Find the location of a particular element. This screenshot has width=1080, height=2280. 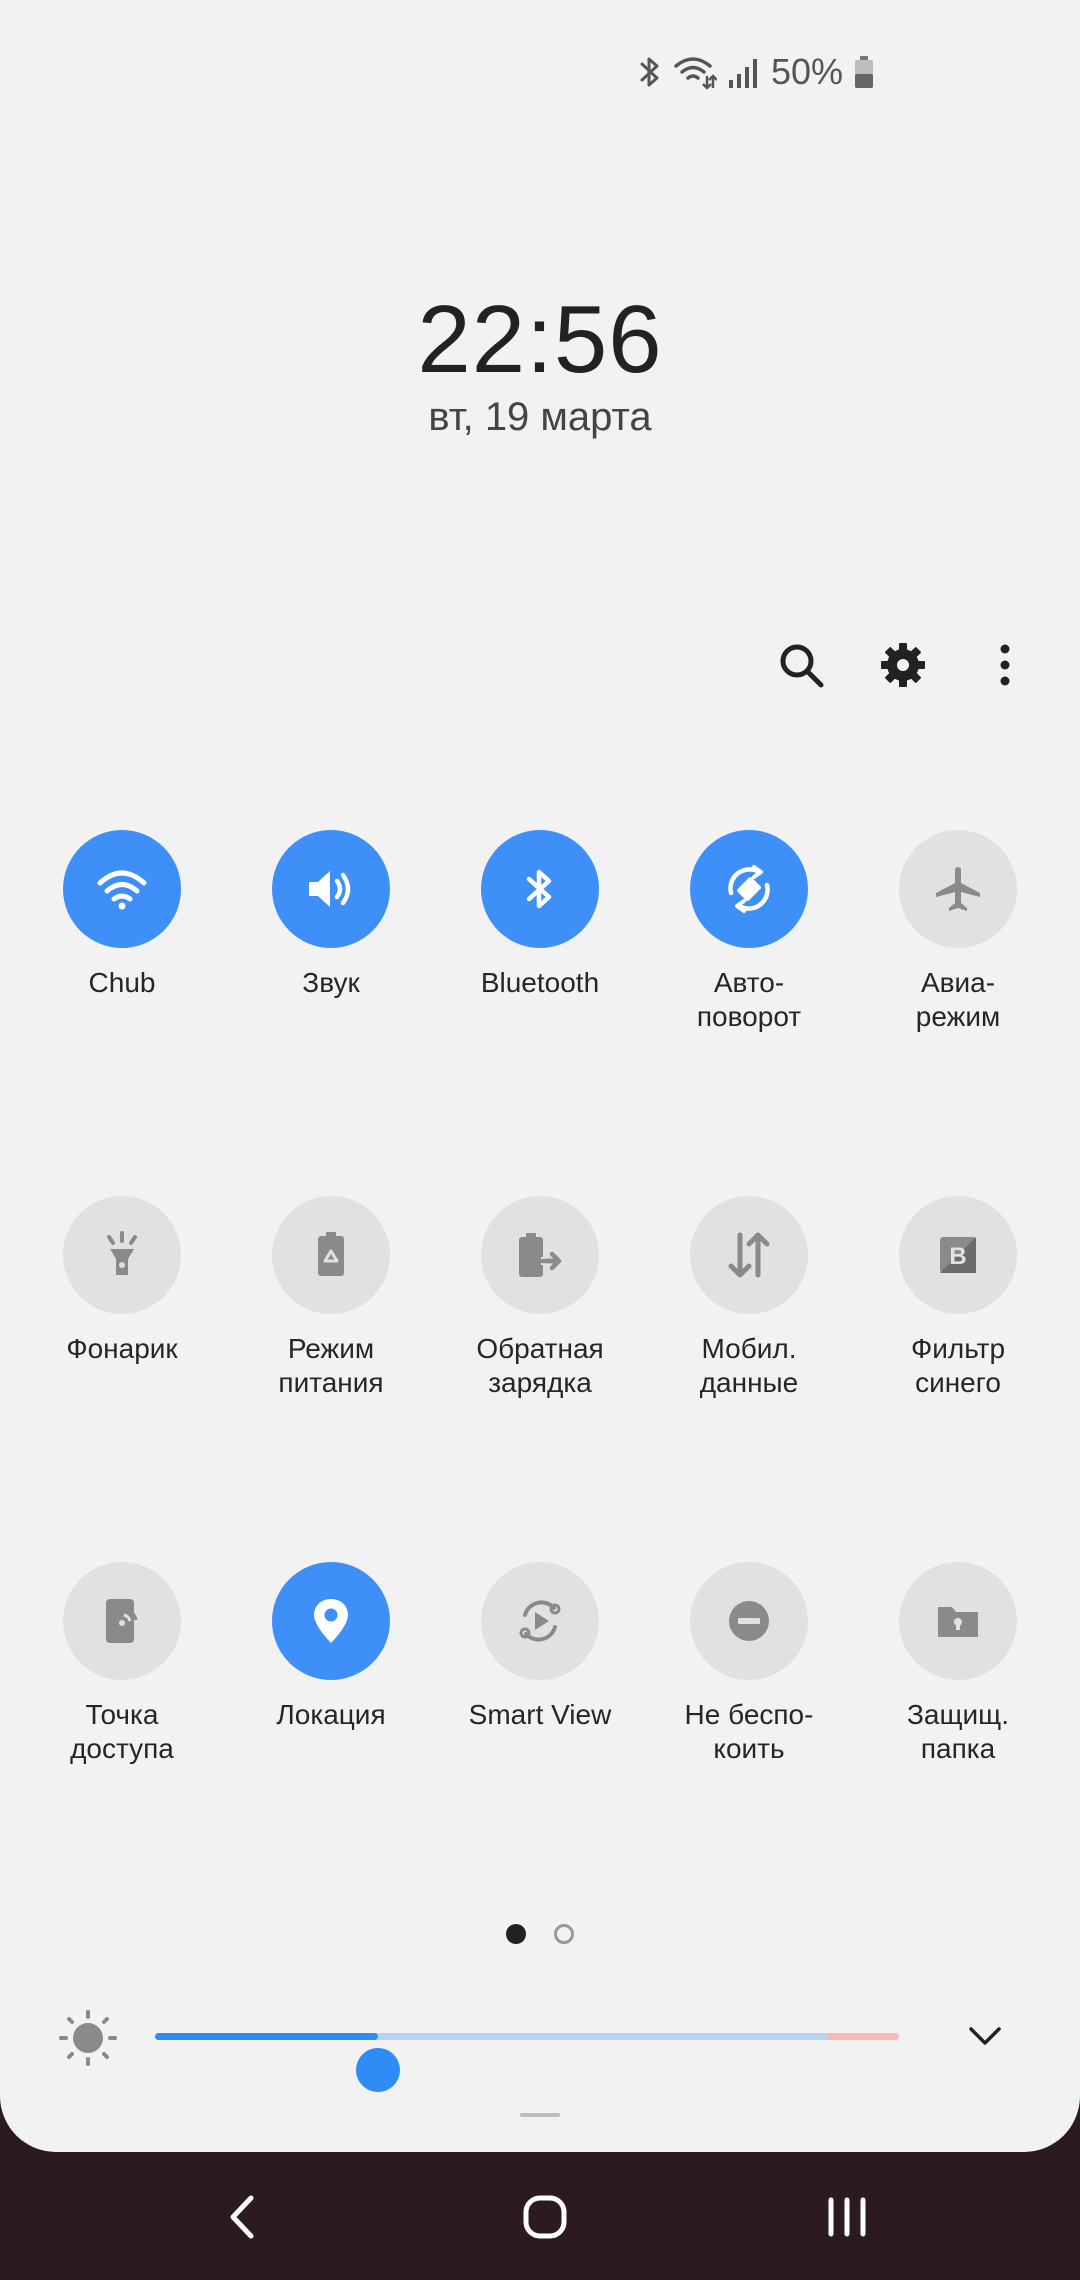

tile-mobile-data: Мобил. данные is located at coordinates (749, 1379).